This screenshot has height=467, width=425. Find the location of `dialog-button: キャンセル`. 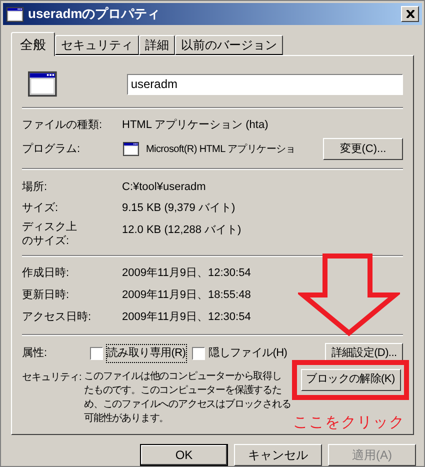

dialog-button: キャンセル is located at coordinates (278, 455).